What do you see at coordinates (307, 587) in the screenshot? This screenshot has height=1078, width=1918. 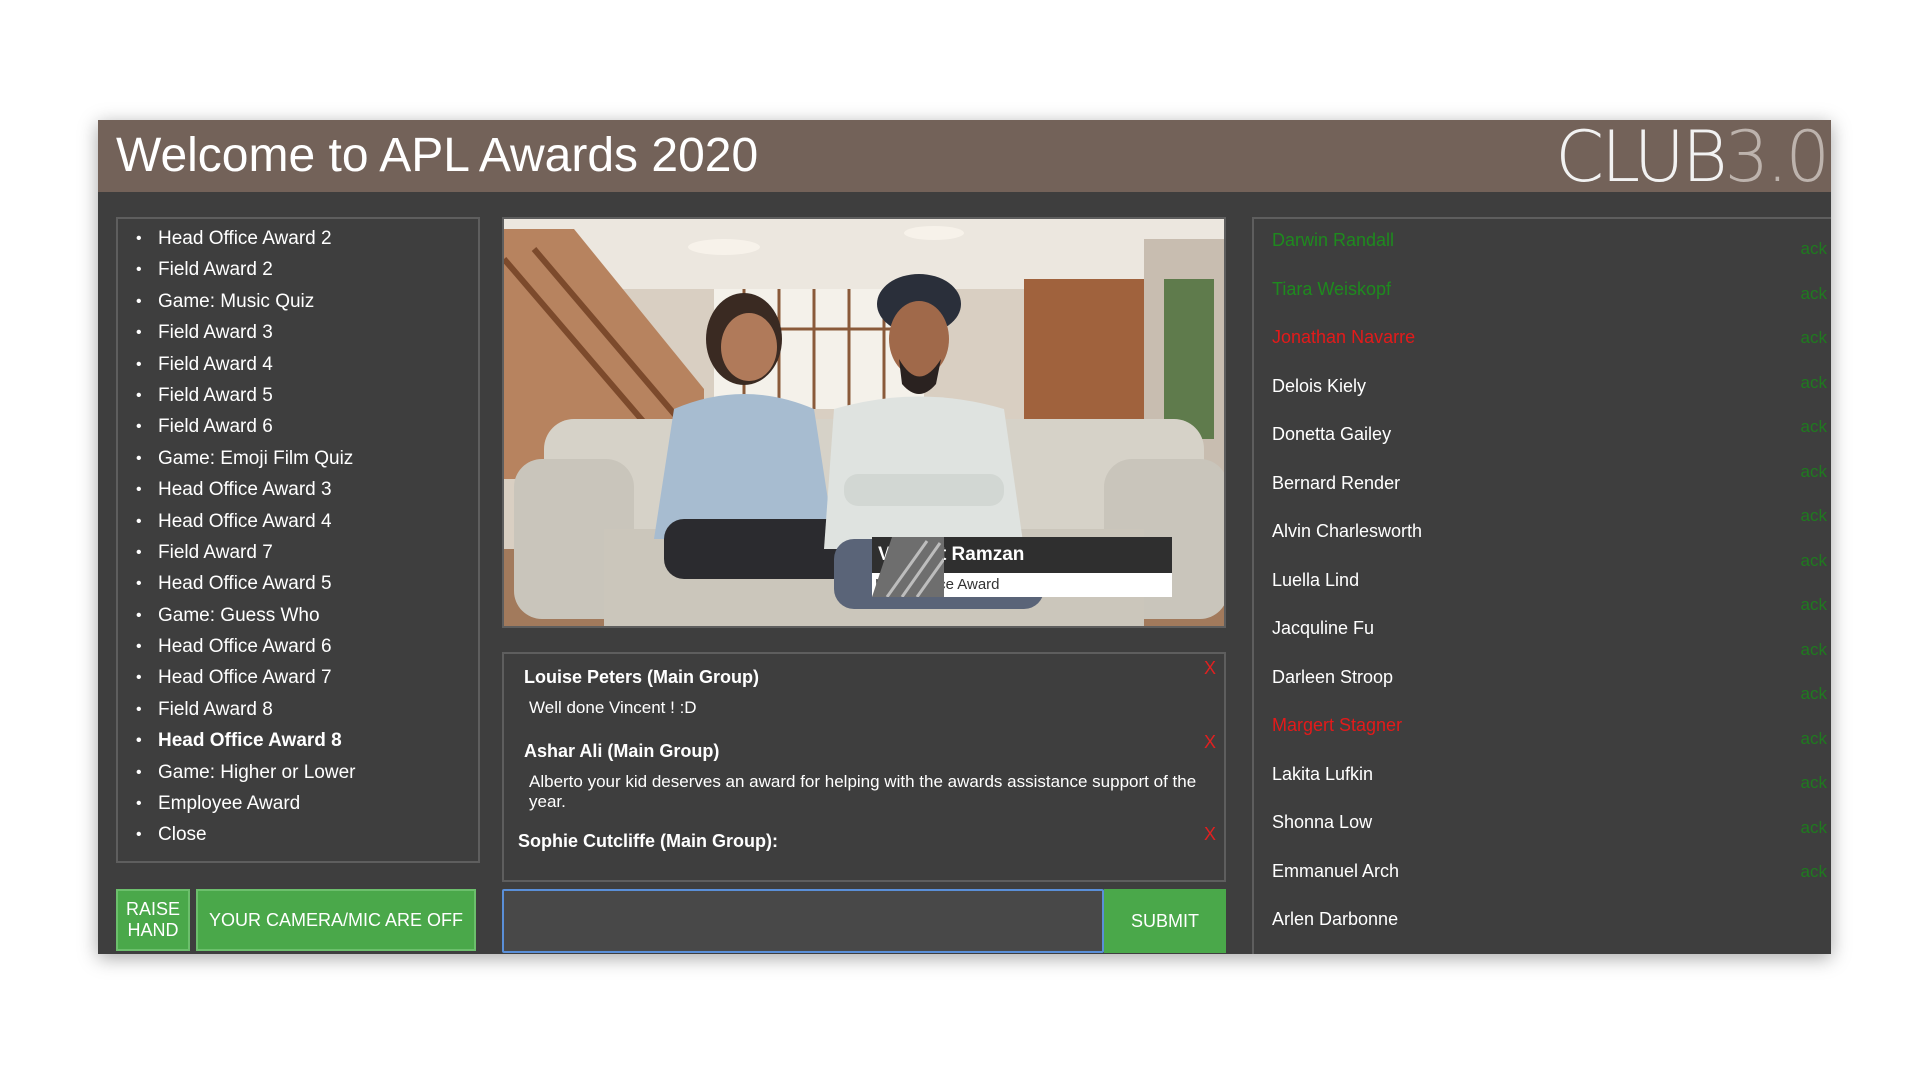 I see `agenda-item: Head Office Award 5` at bounding box center [307, 587].